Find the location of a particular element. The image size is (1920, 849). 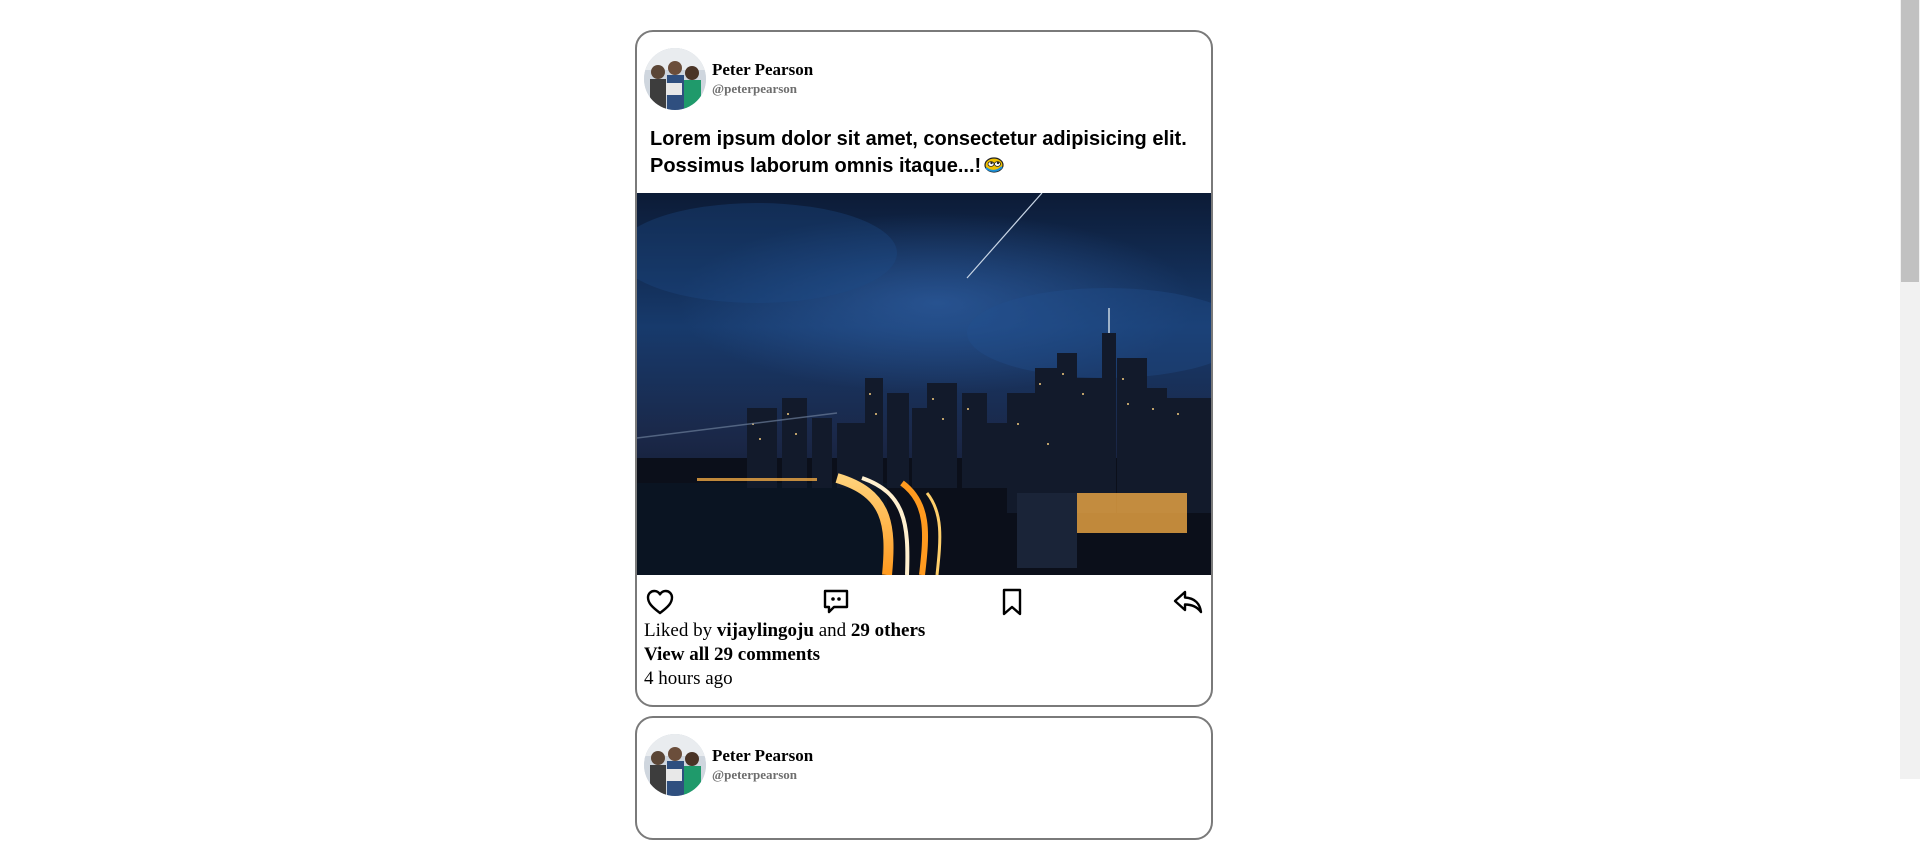

likes-prefix: Liked by is located at coordinates (678, 630).